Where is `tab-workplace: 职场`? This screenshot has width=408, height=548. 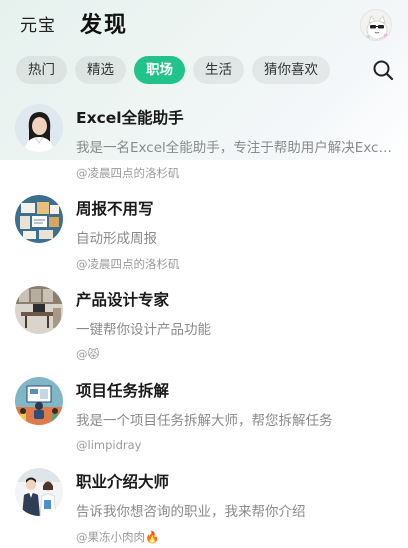
tab-workplace: 职场 is located at coordinates (159, 70).